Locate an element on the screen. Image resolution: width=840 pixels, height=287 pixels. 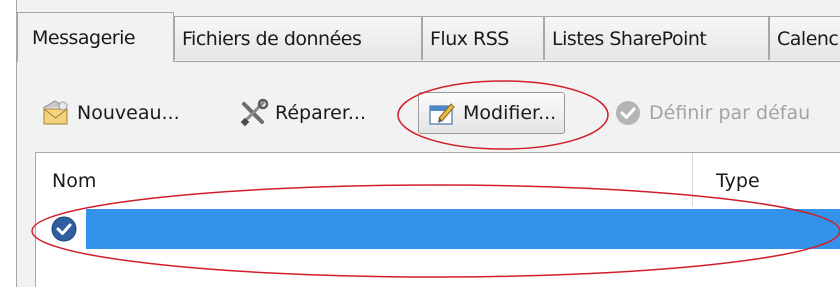
account-check-icon is located at coordinates (64, 229).